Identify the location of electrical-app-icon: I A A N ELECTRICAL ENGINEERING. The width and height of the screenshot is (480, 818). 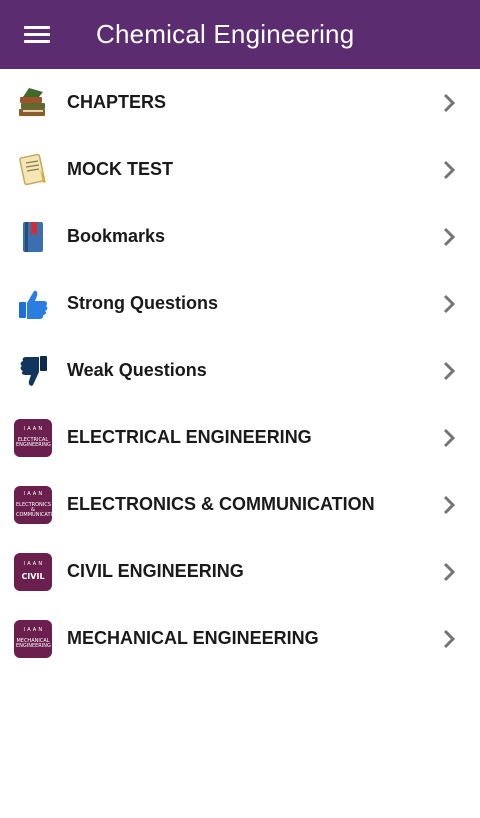
(33, 438).